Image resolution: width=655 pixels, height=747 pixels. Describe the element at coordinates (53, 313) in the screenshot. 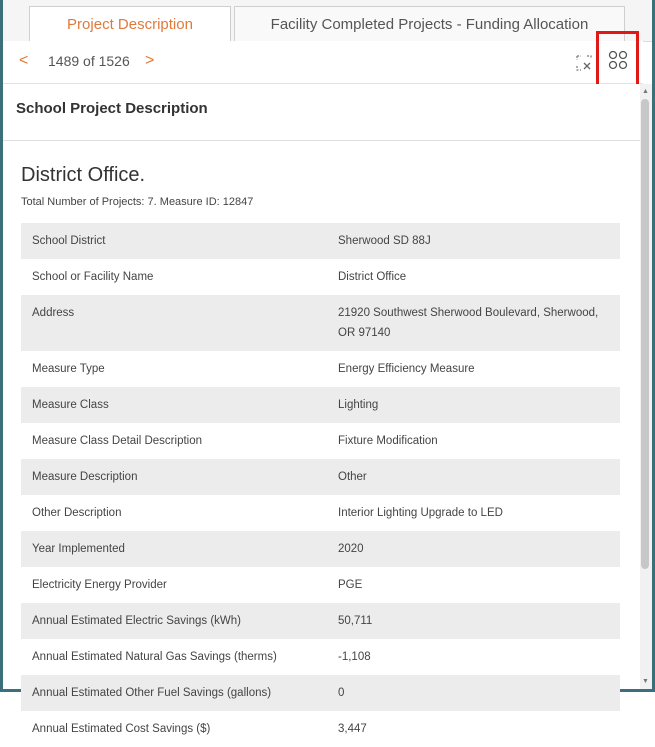

I see `attribute-label: Address` at that location.